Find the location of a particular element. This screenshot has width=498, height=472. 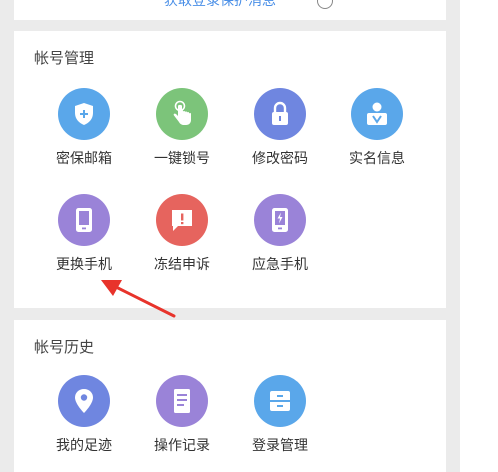

tap-hand-icon is located at coordinates (182, 114).